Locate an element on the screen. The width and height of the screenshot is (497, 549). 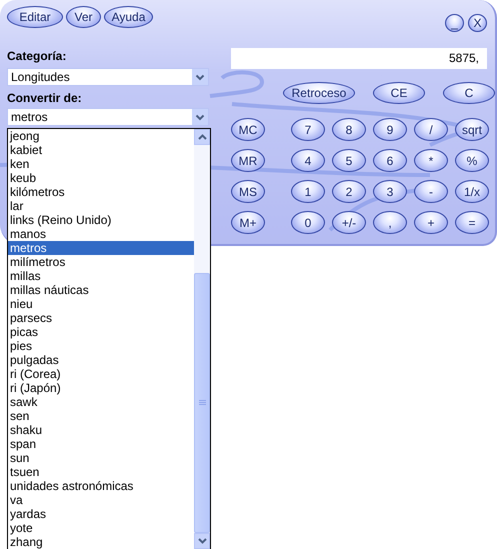
calc-button: C is located at coordinates (469, 93).